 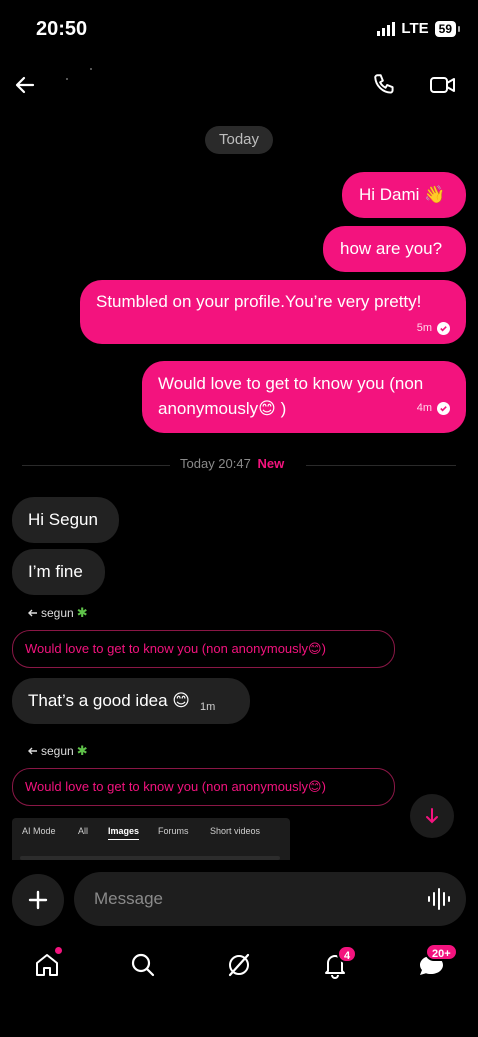 I want to click on outgoing-message: Hi Dami 👋, so click(x=404, y=195).